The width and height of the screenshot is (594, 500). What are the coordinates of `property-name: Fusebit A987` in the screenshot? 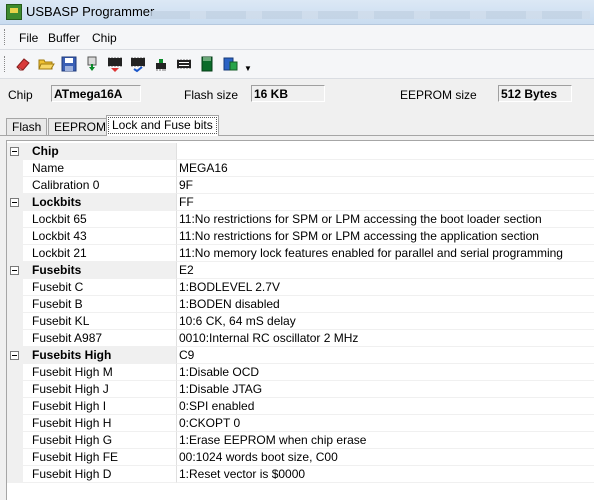 It's located at (100, 338).